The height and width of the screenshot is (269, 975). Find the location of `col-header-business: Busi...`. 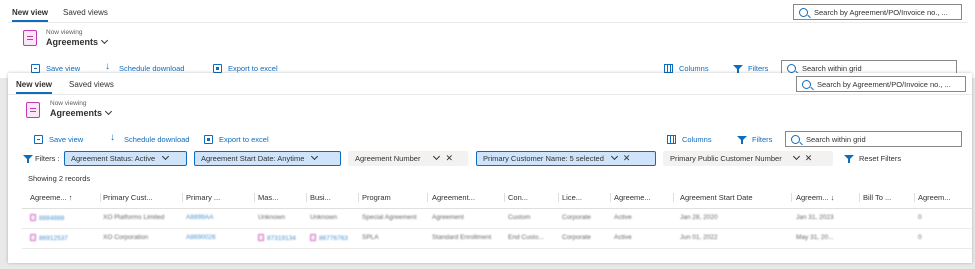

col-header-business: Busi... is located at coordinates (334, 197).